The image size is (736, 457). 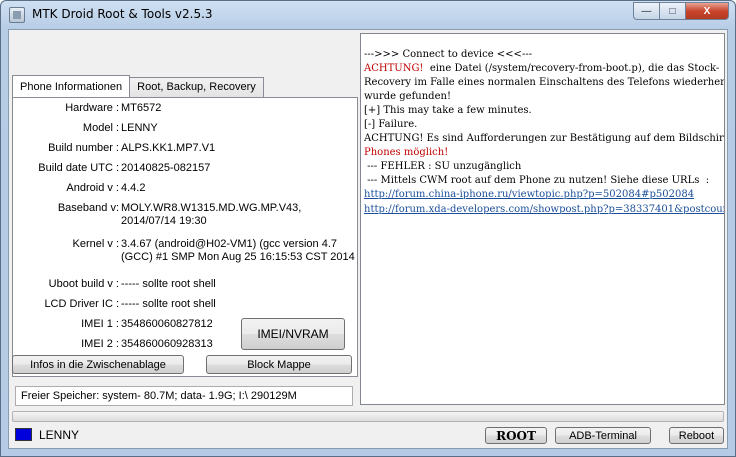 I want to click on hardware-label: Hardware :, so click(x=92, y=108).